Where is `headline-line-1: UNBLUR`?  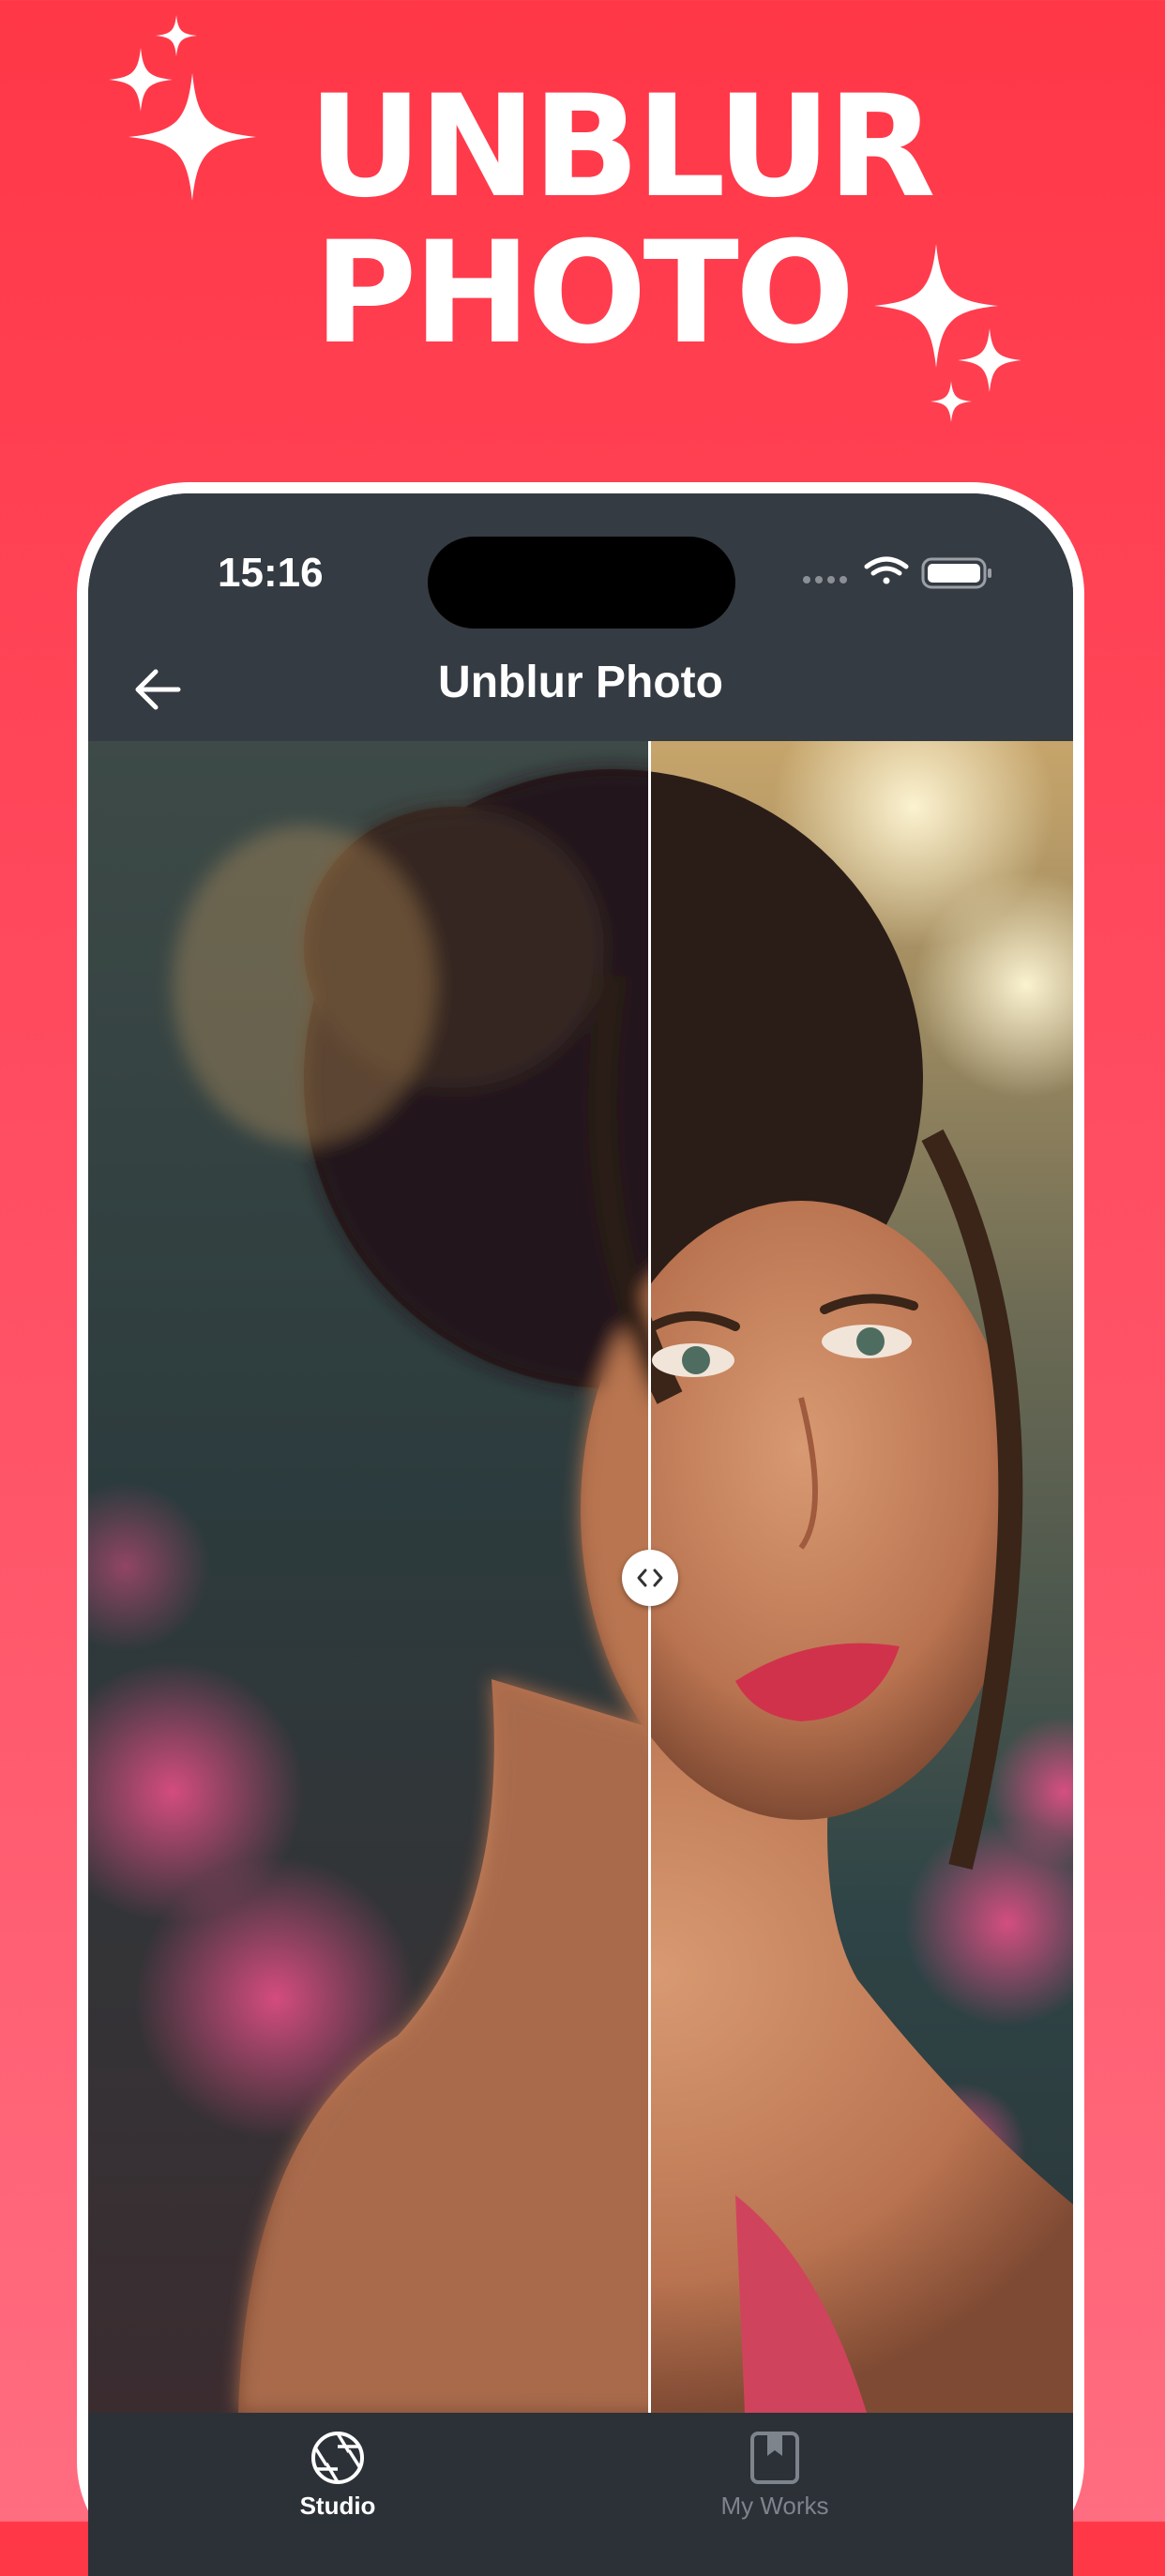 headline-line-1: UNBLUR is located at coordinates (621, 147).